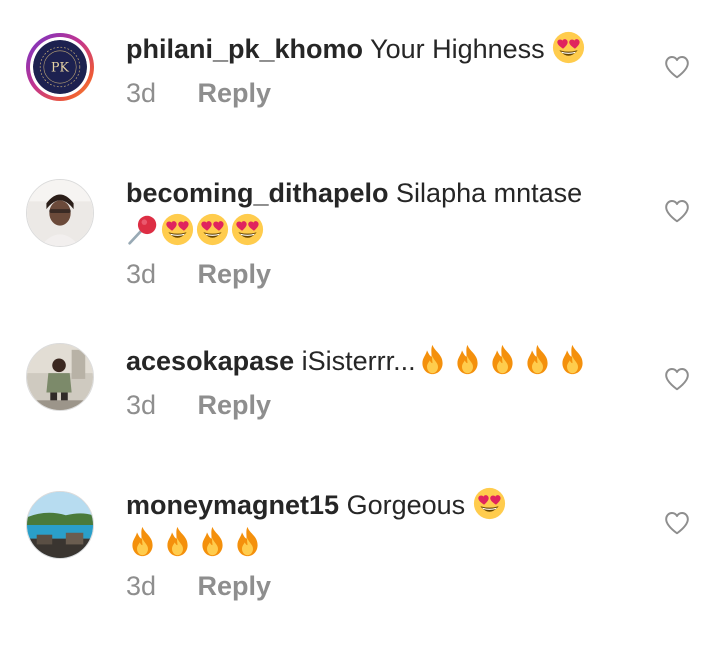  What do you see at coordinates (232, 505) in the screenshot?
I see `comment-username: moneymagnet15` at bounding box center [232, 505].